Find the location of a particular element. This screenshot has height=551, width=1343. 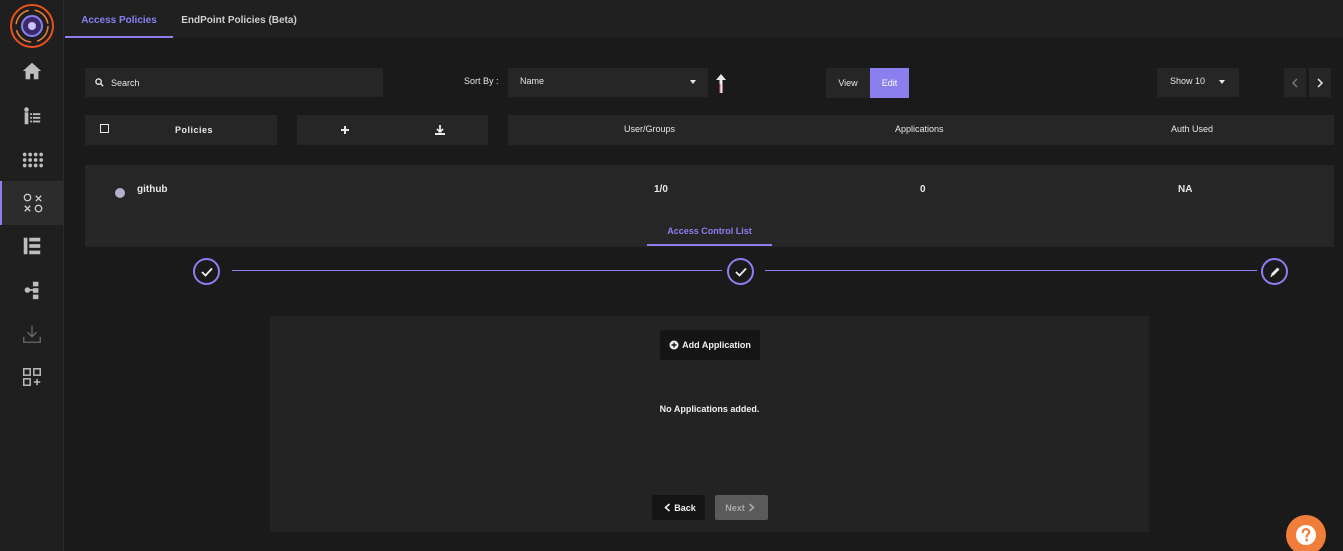

column-auth-used: Auth Used is located at coordinates (1192, 129).